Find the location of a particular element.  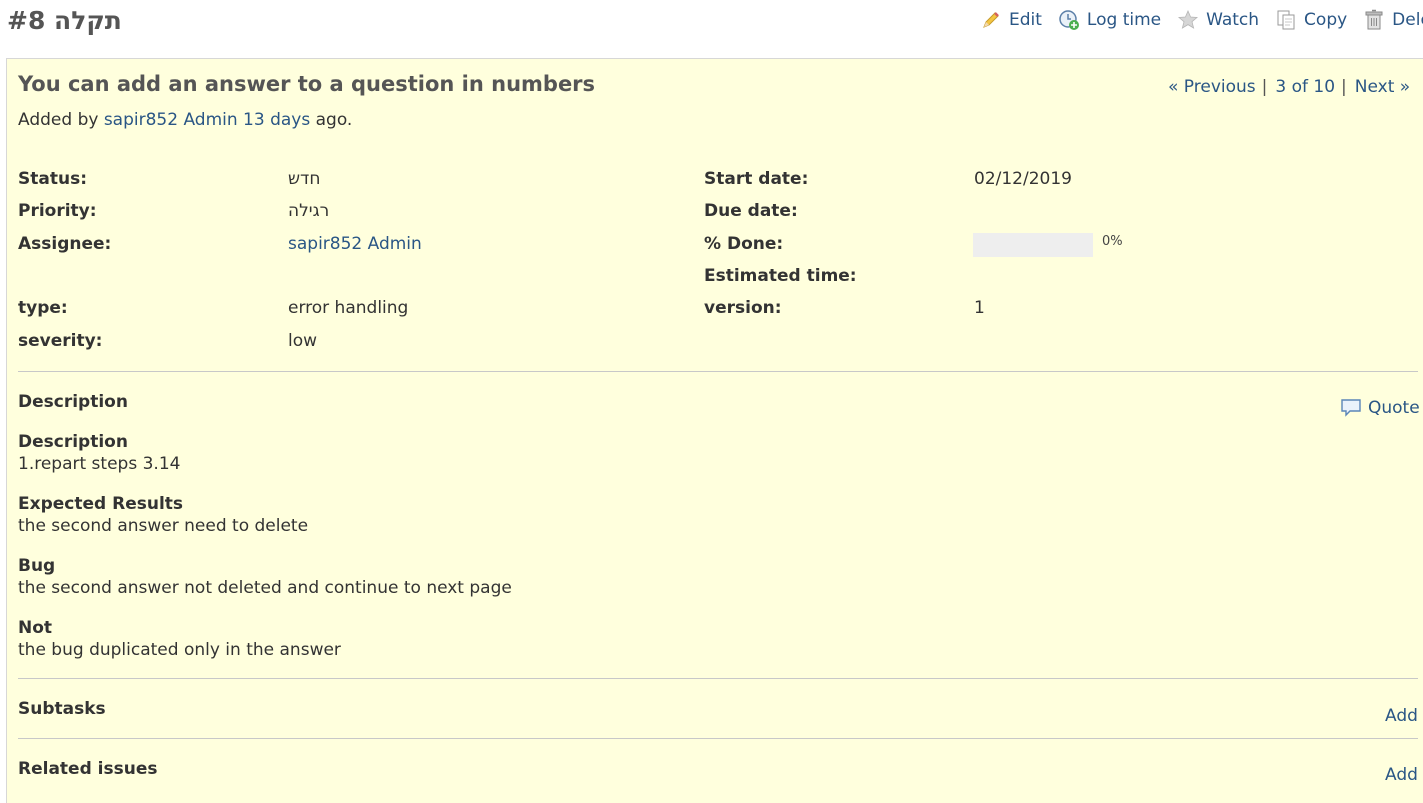

quote-button: Quote is located at coordinates (1380, 408).